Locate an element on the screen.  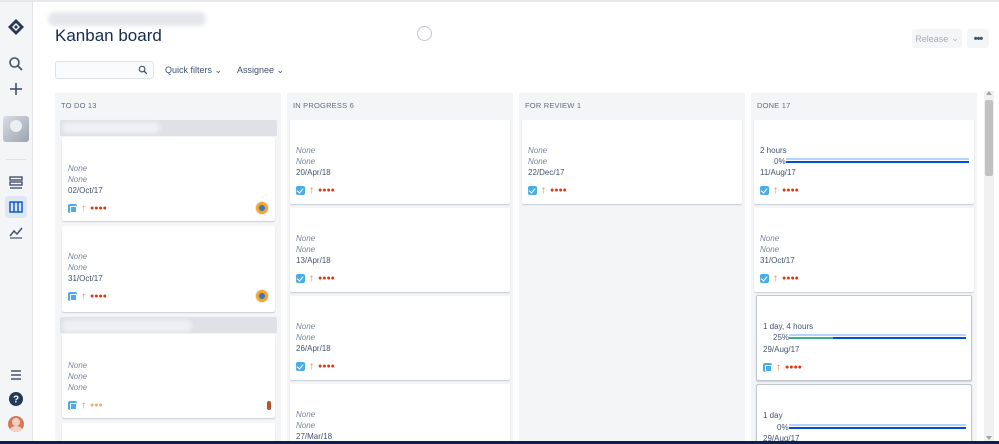
column-header: IN PROGRESS 6 is located at coordinates (323, 105).